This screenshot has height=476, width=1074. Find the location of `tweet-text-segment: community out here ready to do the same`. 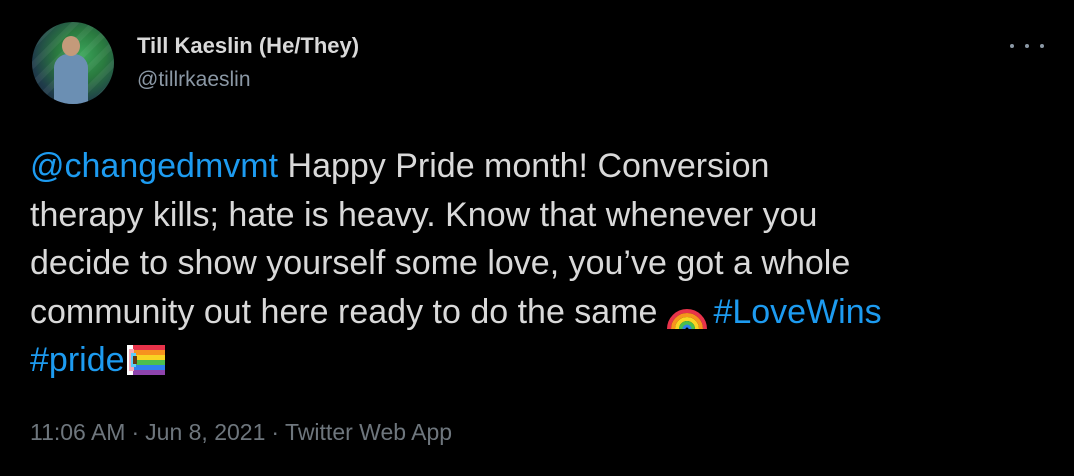

tweet-text-segment: community out here ready to do the same is located at coordinates (344, 311).